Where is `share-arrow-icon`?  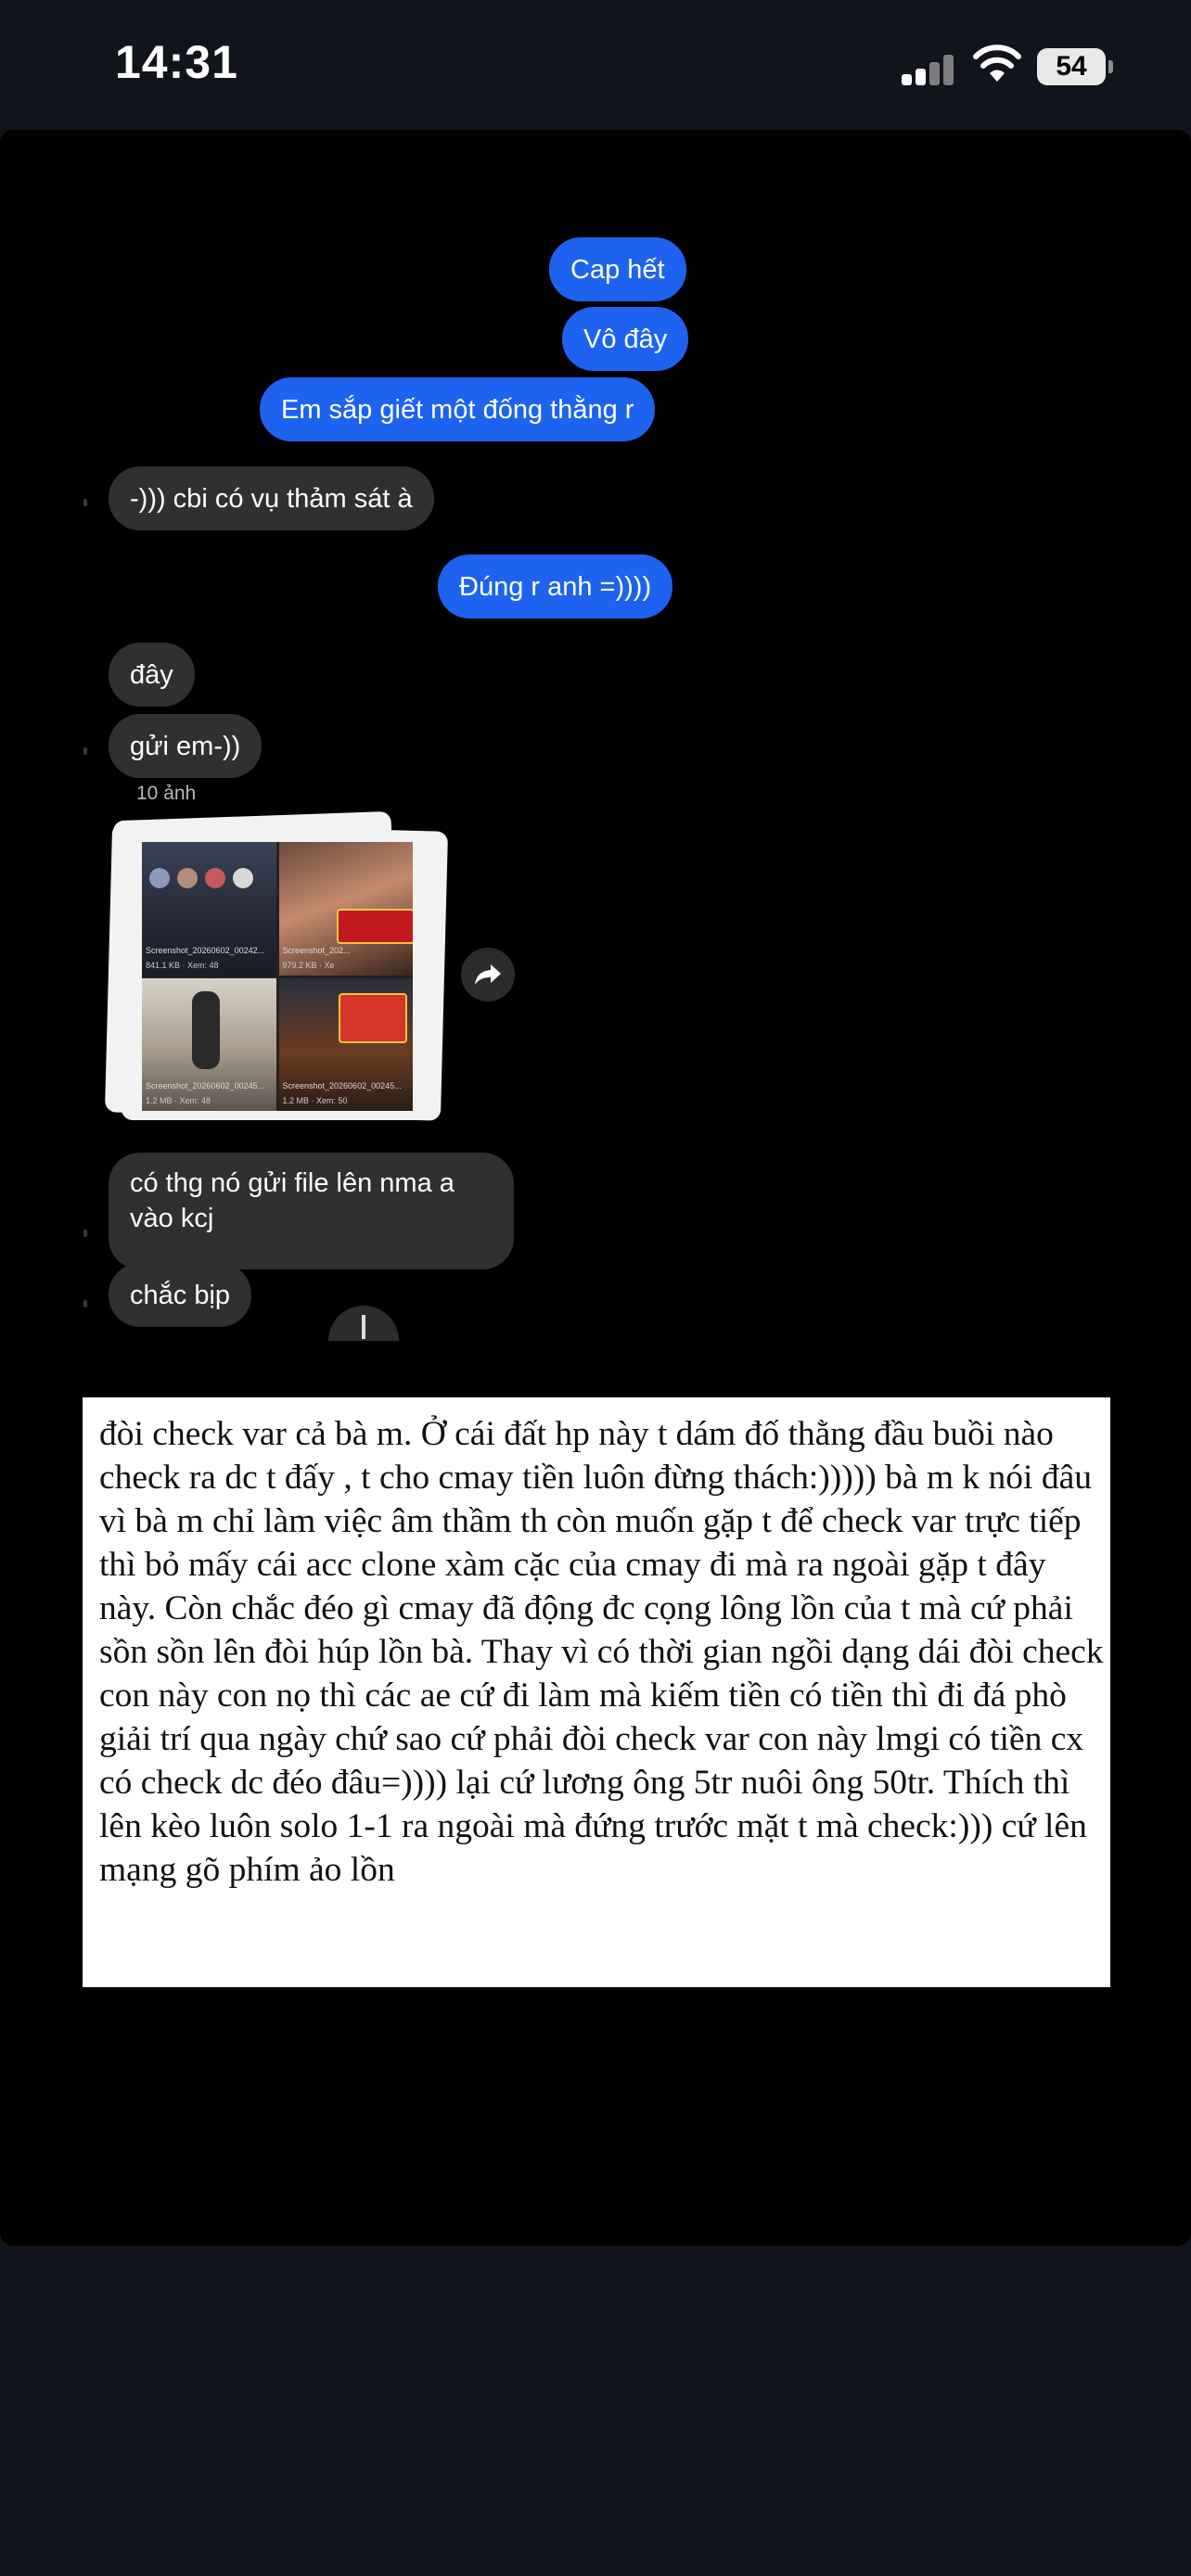 share-arrow-icon is located at coordinates (488, 975).